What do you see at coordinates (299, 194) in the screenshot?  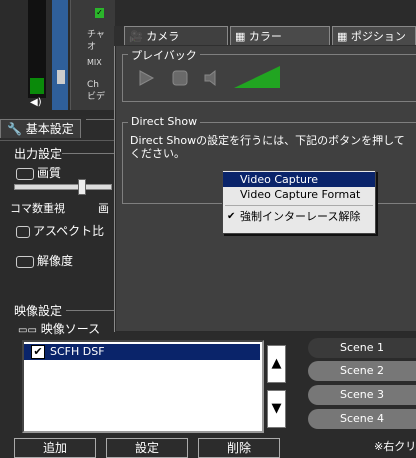 I see `menu-item-video-capture-format: Video Capture Format` at bounding box center [299, 194].